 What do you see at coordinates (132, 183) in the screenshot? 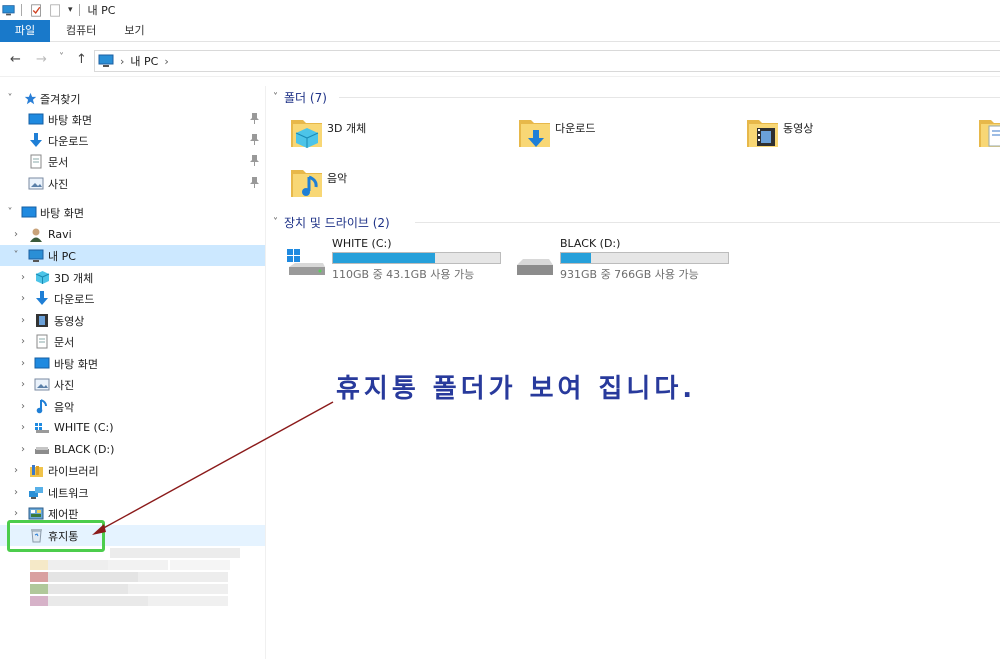
I see `sidebar-item-pictures-pinned: 사진` at bounding box center [132, 183].